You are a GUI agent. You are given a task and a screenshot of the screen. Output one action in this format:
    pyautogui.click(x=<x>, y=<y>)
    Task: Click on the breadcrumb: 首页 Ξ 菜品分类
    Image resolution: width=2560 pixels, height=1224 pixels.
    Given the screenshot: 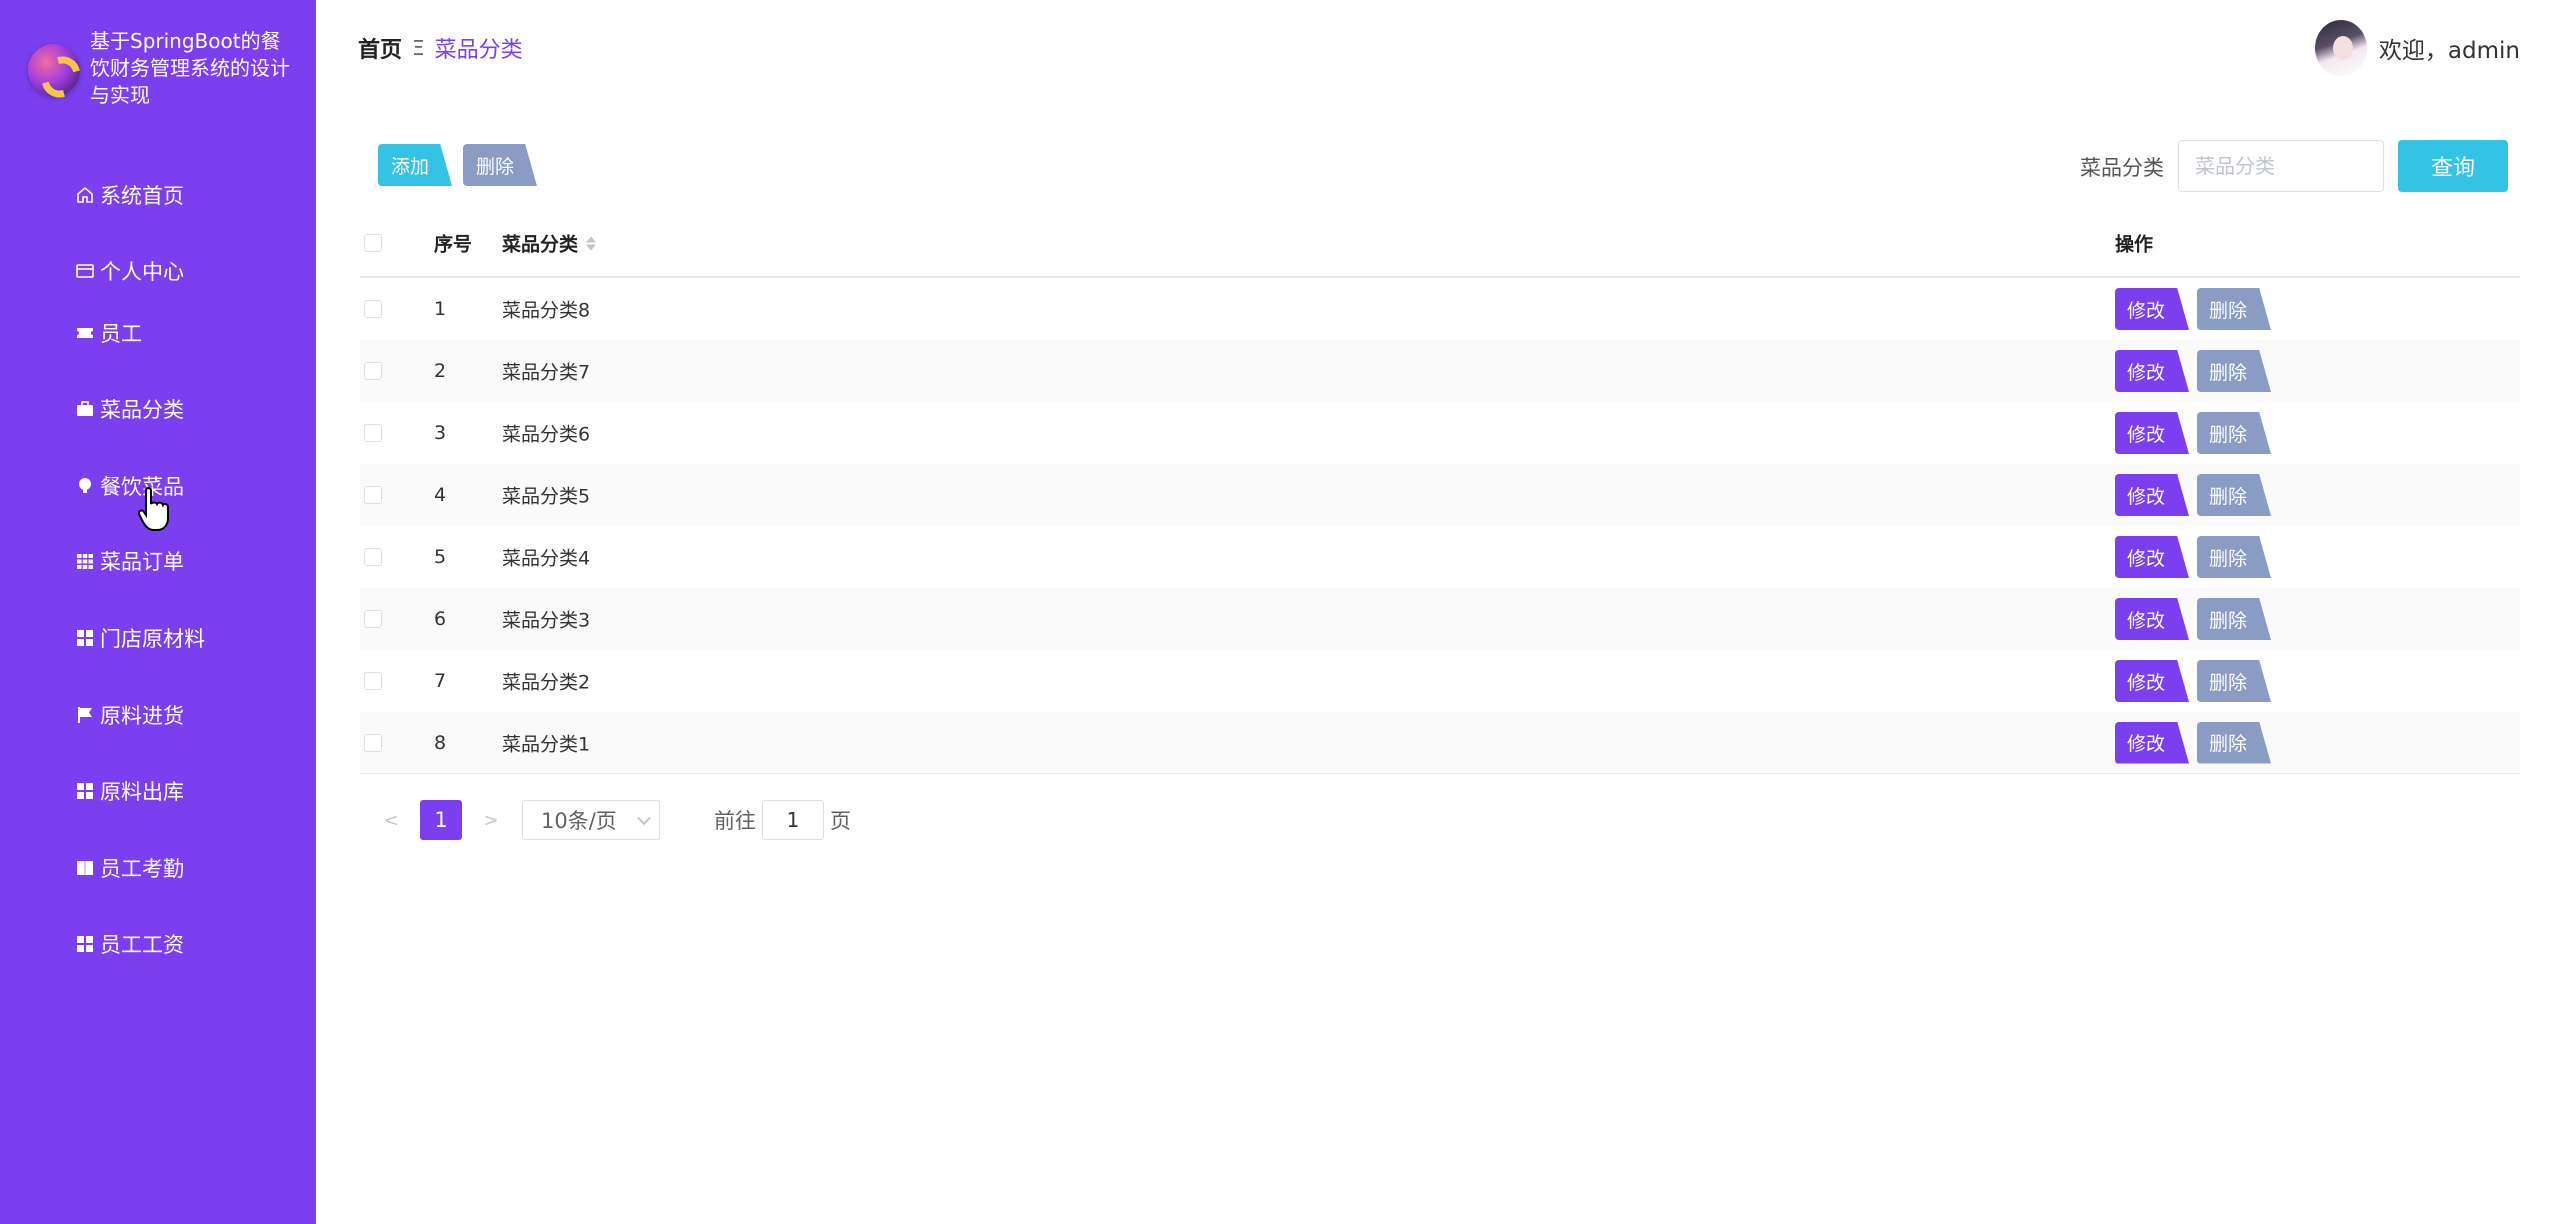 What is the action you would take?
    pyautogui.click(x=440, y=48)
    